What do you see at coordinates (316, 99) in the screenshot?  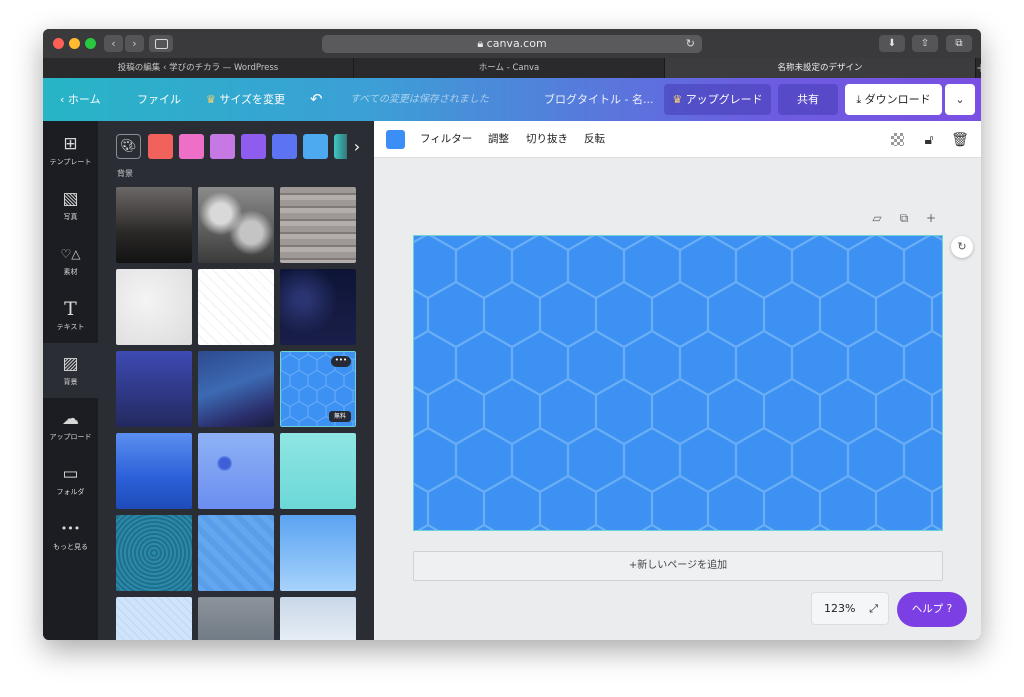 I see `undo-icon: ↶` at bounding box center [316, 99].